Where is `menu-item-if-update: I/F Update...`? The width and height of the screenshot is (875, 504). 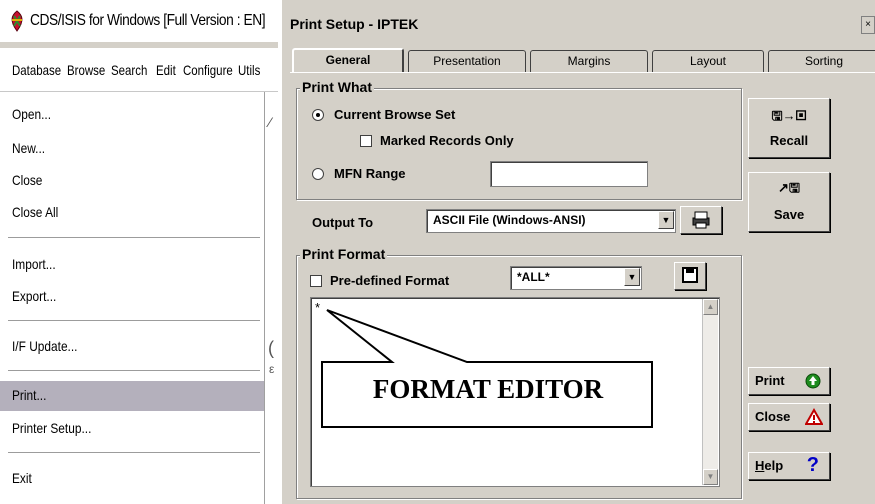 menu-item-if-update: I/F Update... is located at coordinates (132, 347).